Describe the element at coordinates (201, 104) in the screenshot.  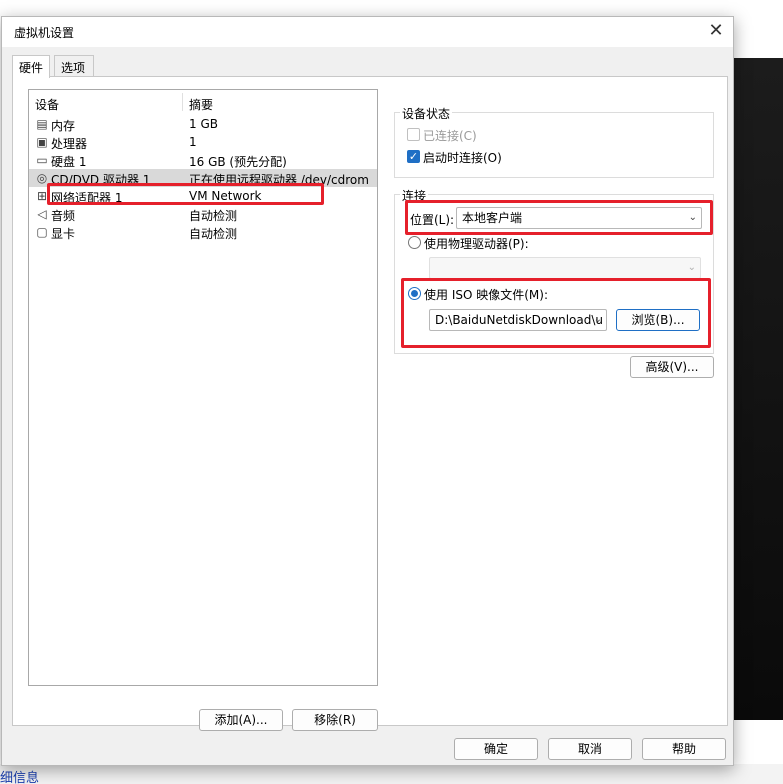
I see `column-header-summary: 摘要` at that location.